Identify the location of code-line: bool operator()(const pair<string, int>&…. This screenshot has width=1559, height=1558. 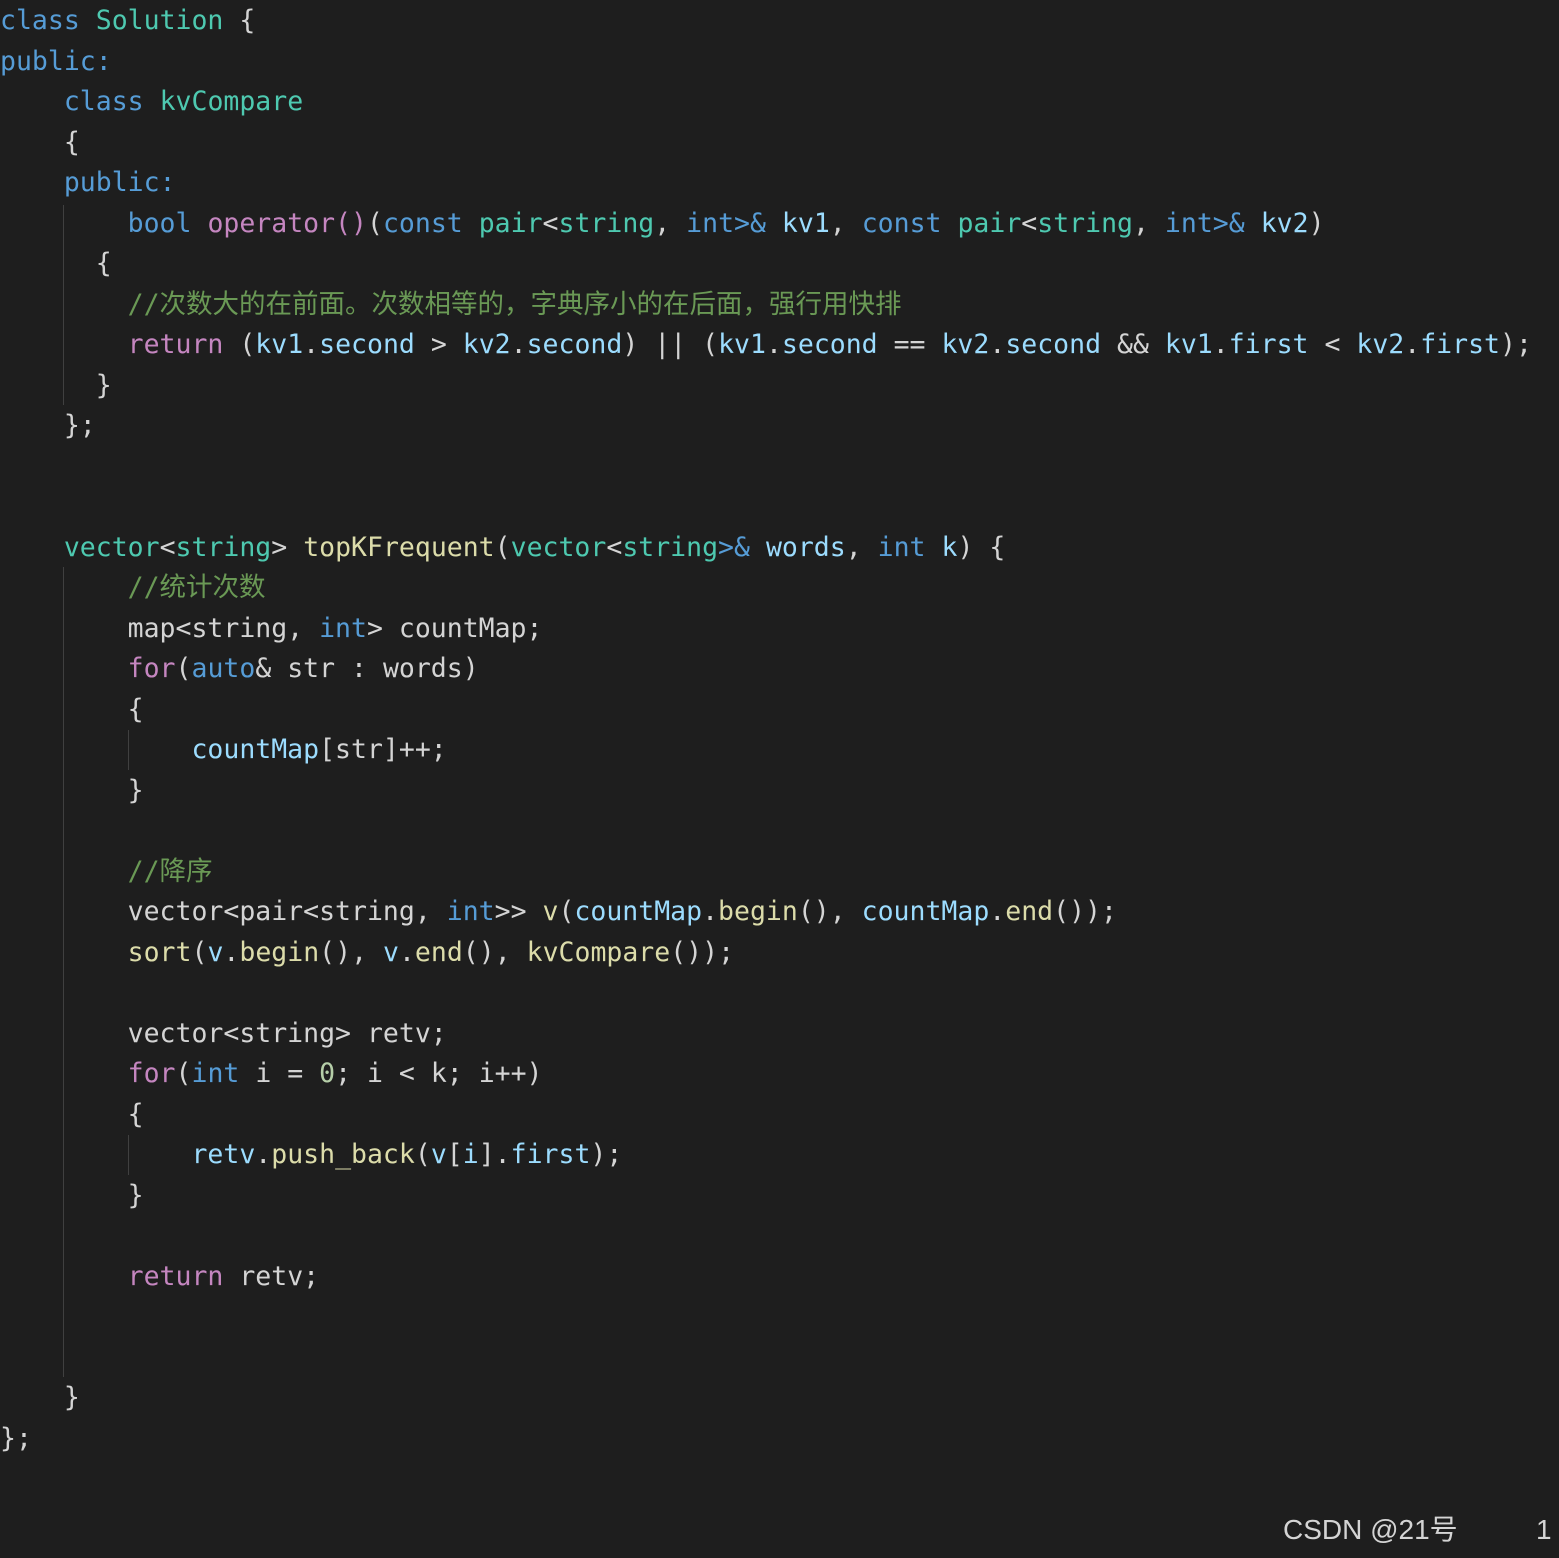
(662, 224).